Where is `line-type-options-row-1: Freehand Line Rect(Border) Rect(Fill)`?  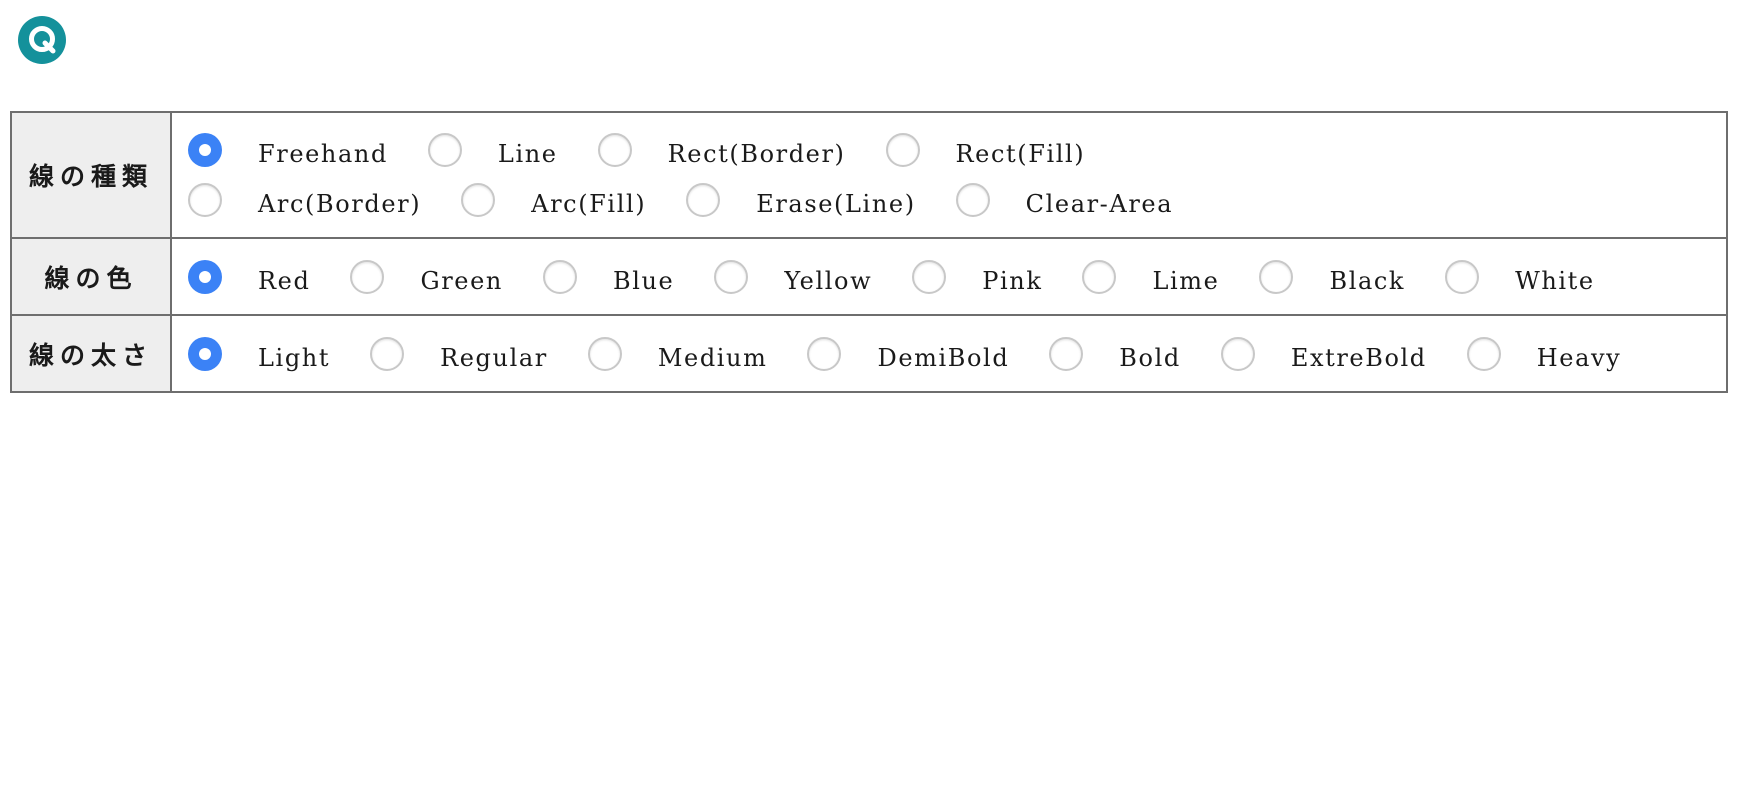
line-type-options-row-1: Freehand Line Rect(Border) Rect(Fill) is located at coordinates (957, 150).